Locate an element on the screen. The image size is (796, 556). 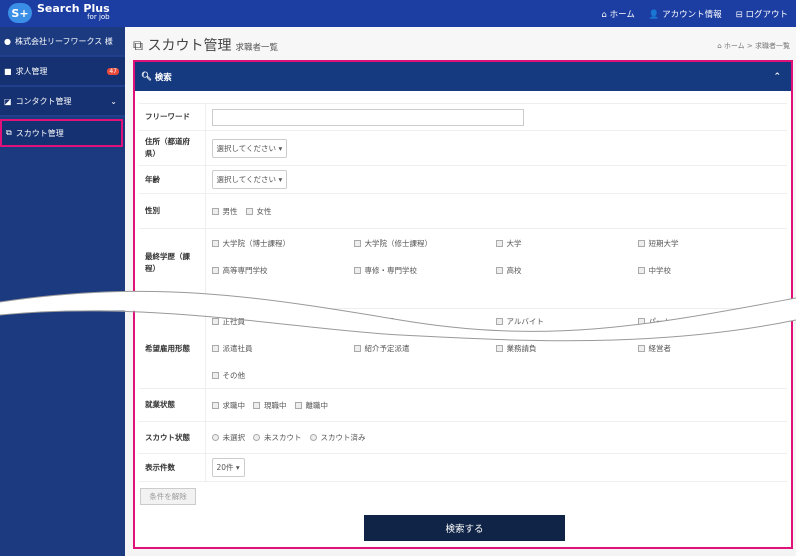
contact-icon: ◪ is located at coordinates (8, 101).